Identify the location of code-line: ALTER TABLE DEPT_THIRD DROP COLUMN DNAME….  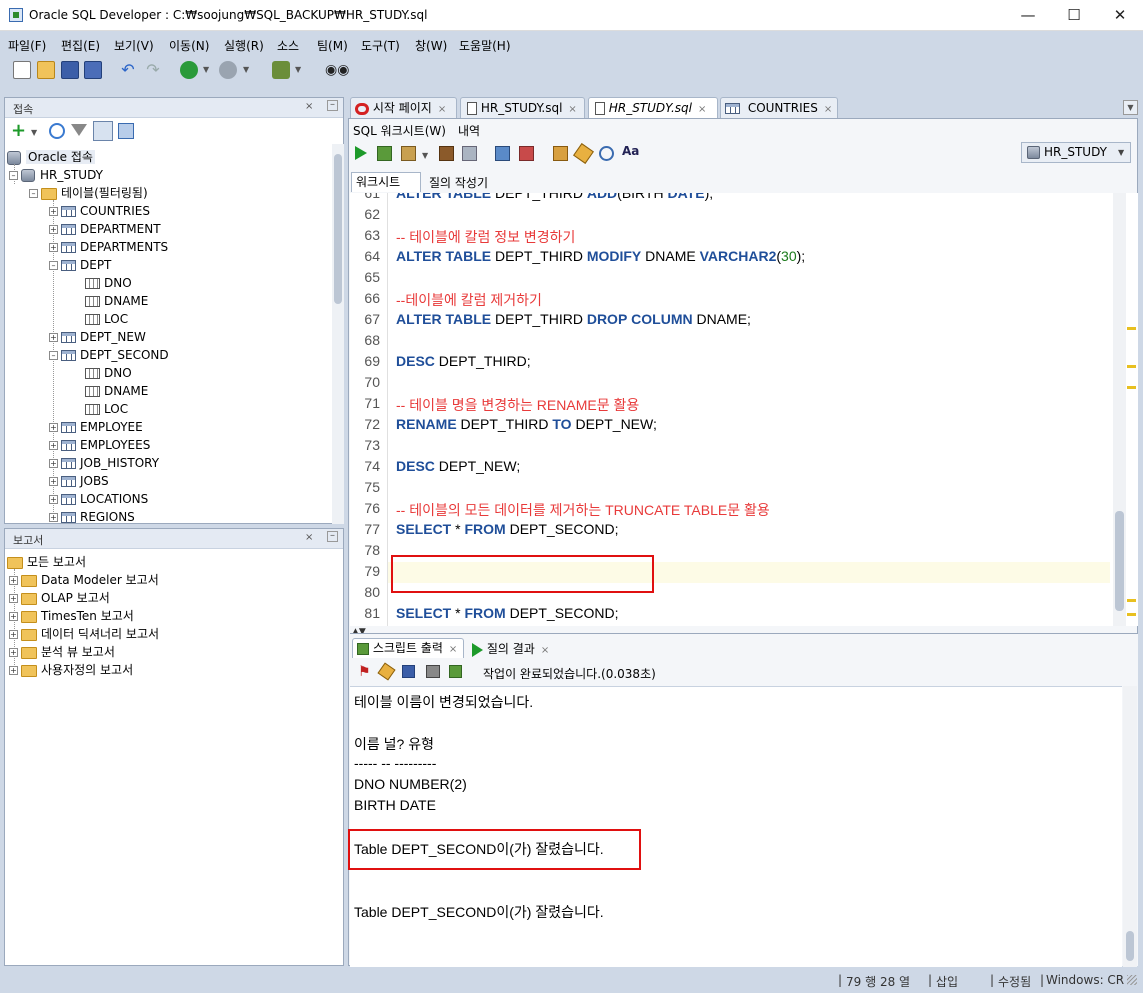
(573, 319).